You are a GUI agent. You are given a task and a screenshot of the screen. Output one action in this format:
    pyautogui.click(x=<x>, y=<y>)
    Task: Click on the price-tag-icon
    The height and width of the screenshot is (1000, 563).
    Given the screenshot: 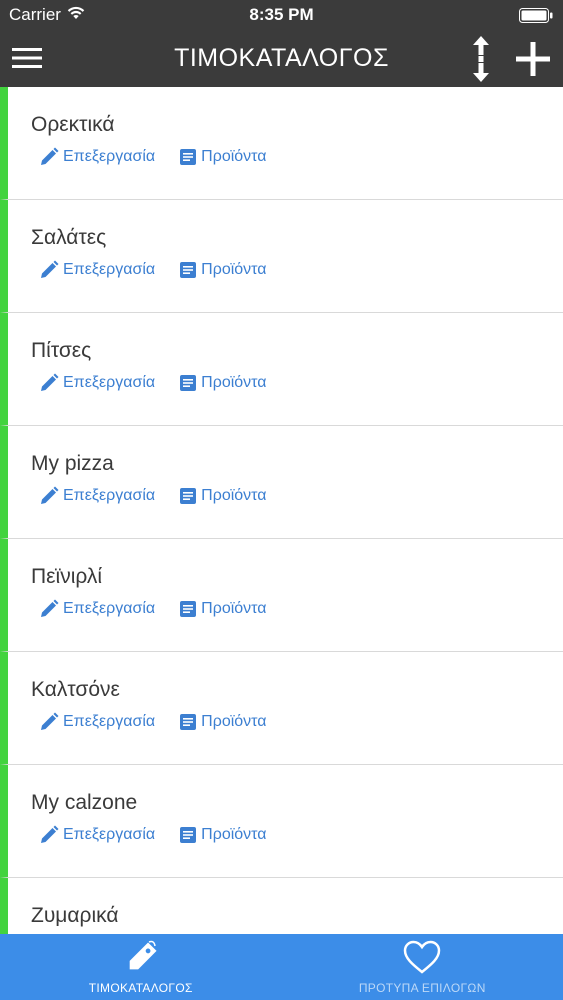 What is the action you would take?
    pyautogui.click(x=141, y=960)
    